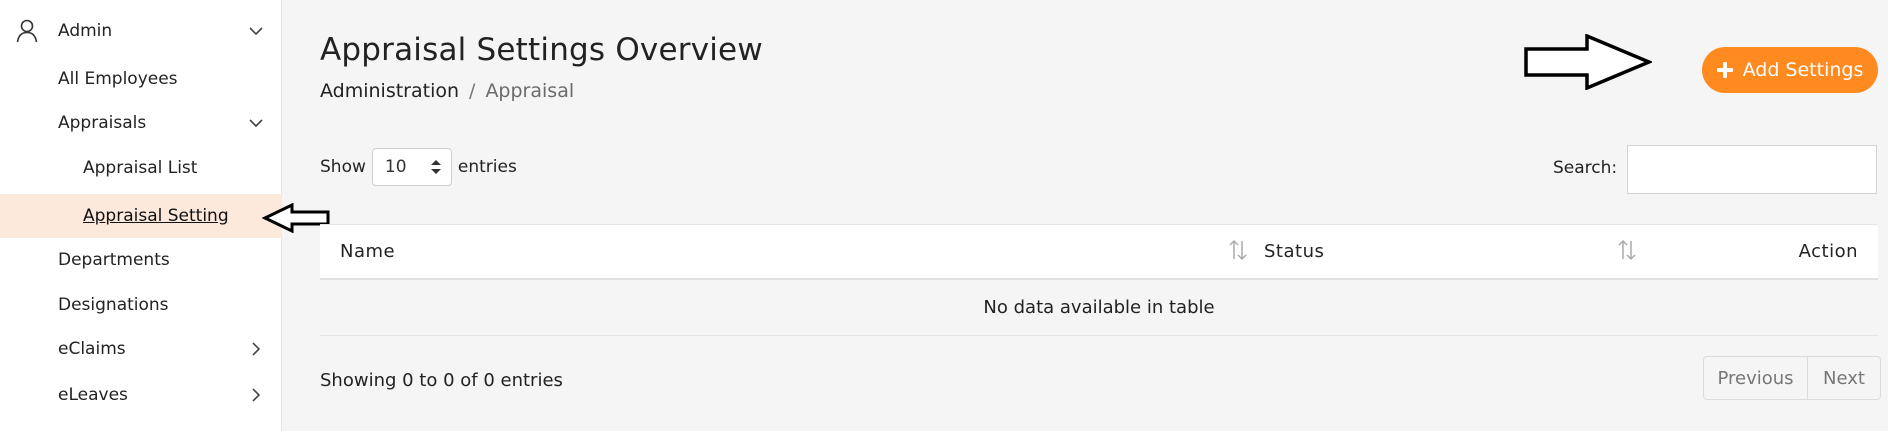 The height and width of the screenshot is (431, 1888). I want to click on column-header-action: Action, so click(1828, 251).